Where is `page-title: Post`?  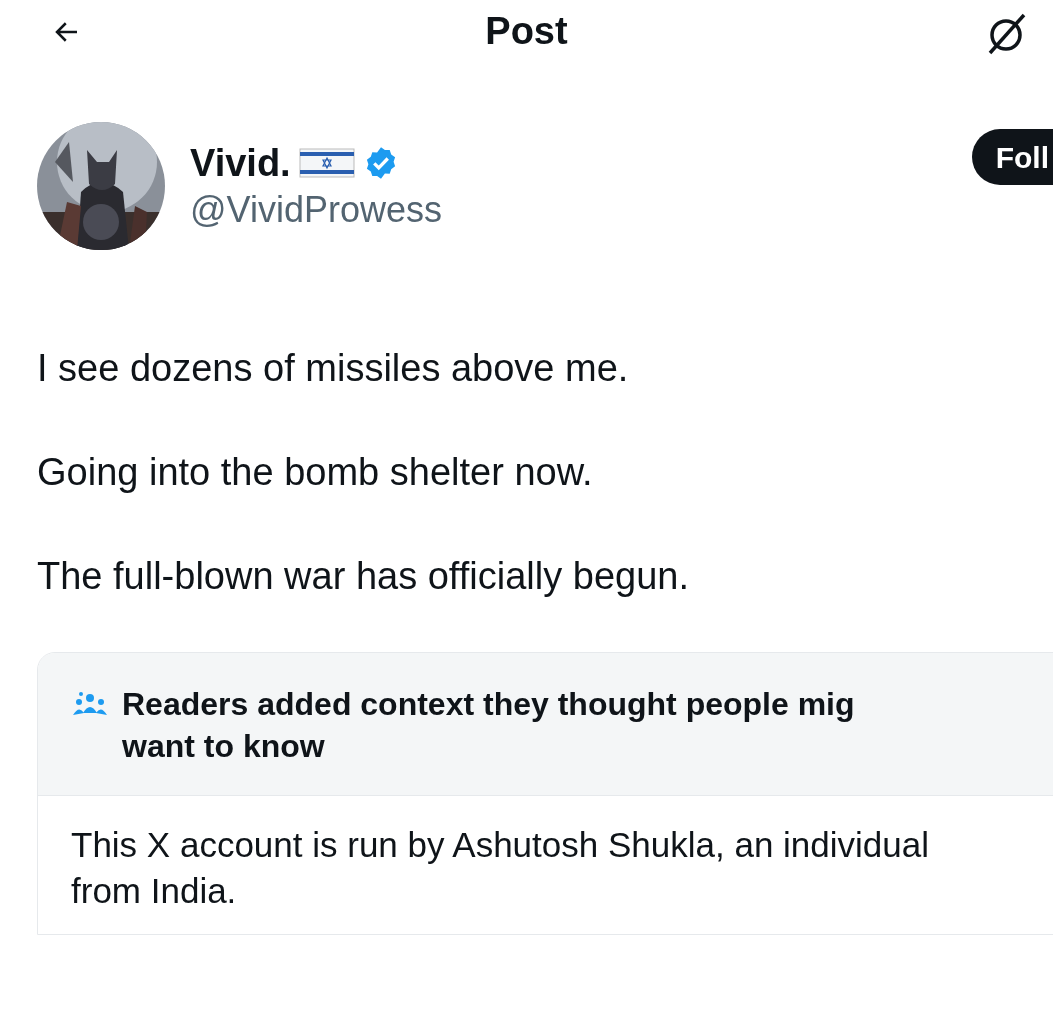 page-title: Post is located at coordinates (526, 31).